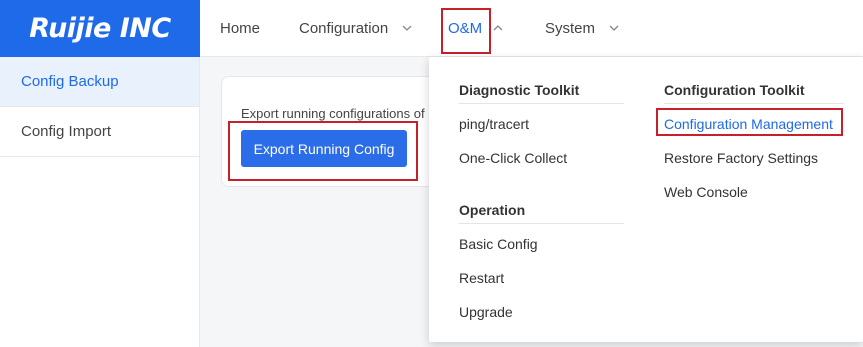 This screenshot has height=347, width=863. What do you see at coordinates (741, 158) in the screenshot?
I see `menu-item-restore-factory-settings: Restore Factory Settings` at bounding box center [741, 158].